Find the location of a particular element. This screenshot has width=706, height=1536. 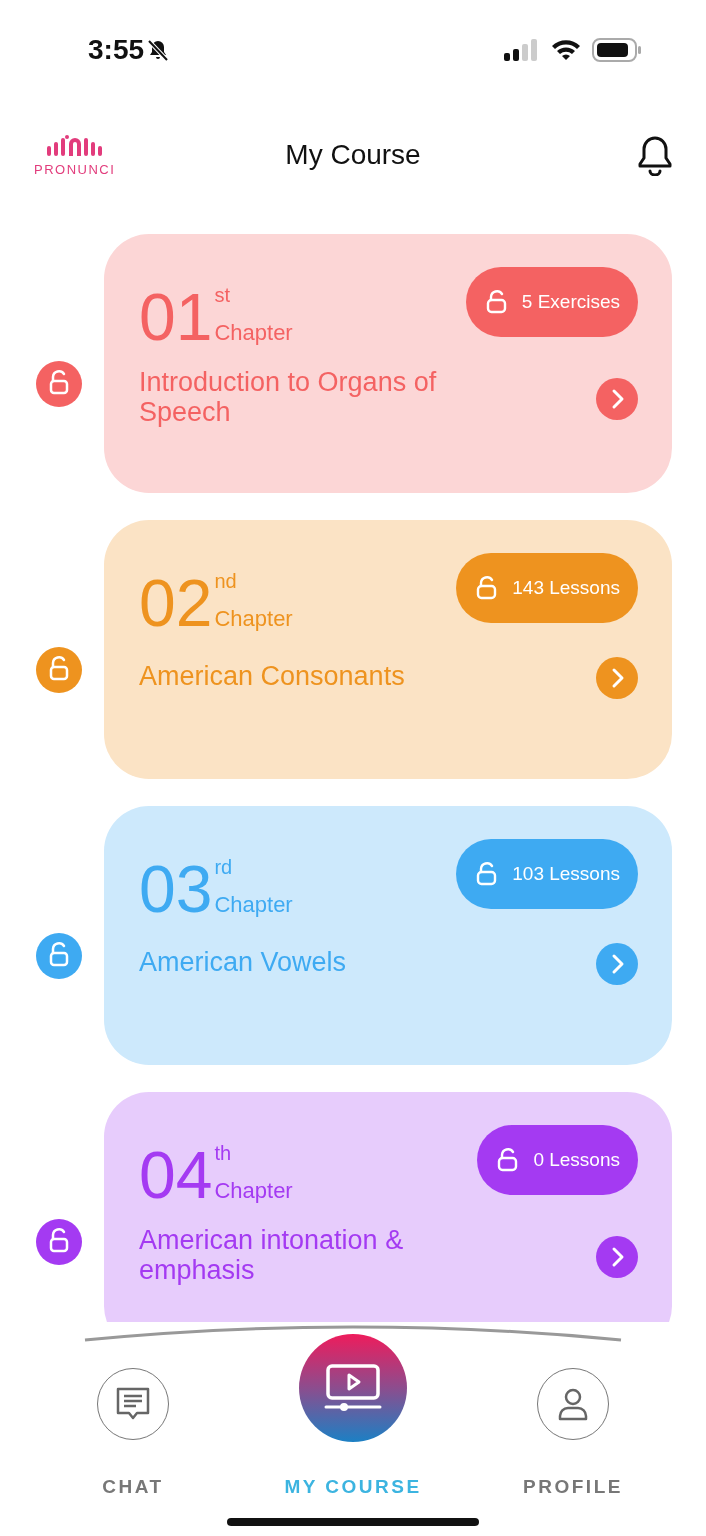

signal-icon is located at coordinates (522, 50).